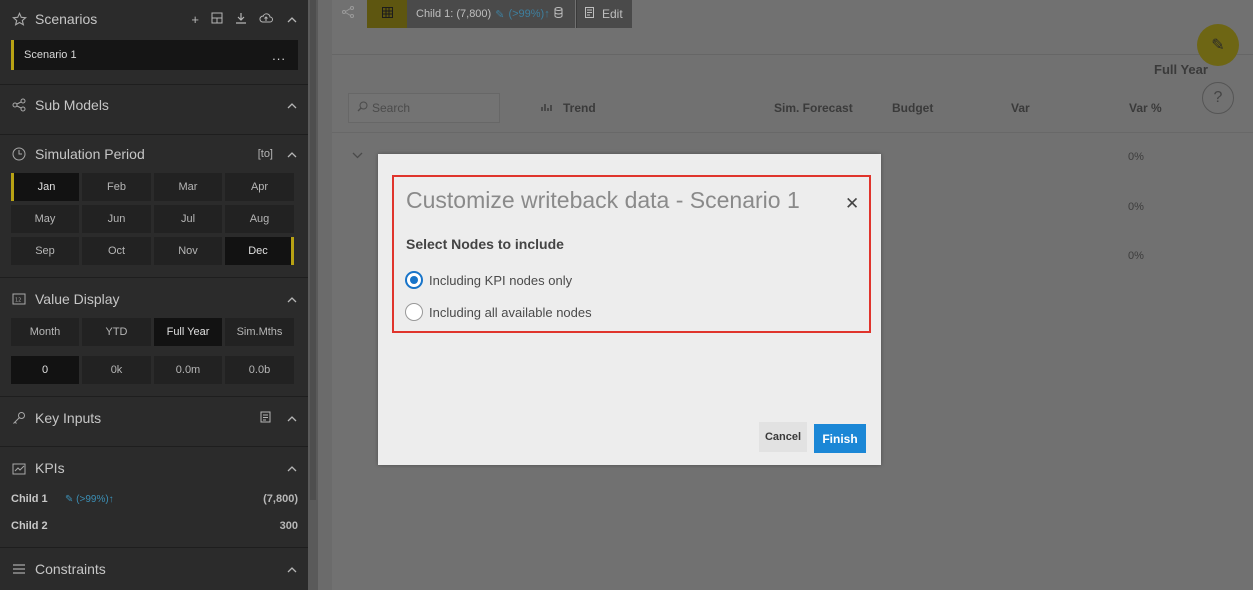 The width and height of the screenshot is (1253, 590). I want to click on chevron-down-icon, so click(357, 156).